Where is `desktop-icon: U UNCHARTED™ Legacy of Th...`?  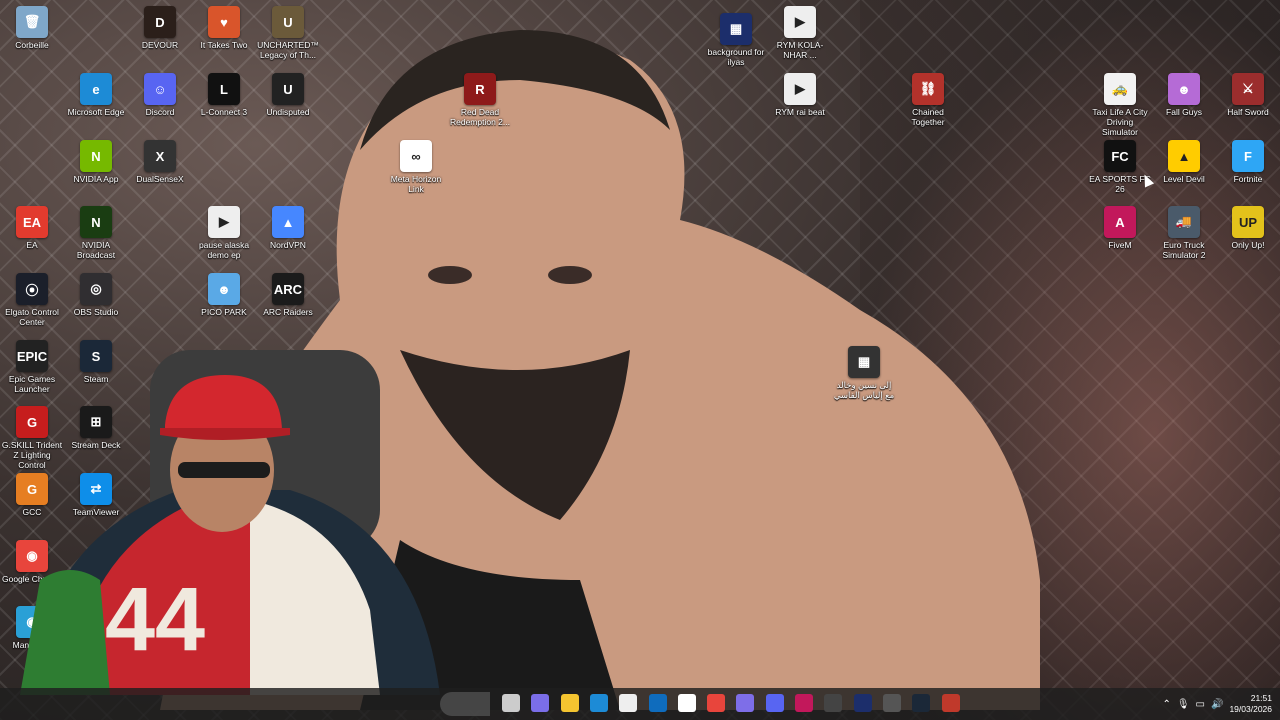
desktop-icon: U UNCHARTED™ Legacy of Th... is located at coordinates (288, 33).